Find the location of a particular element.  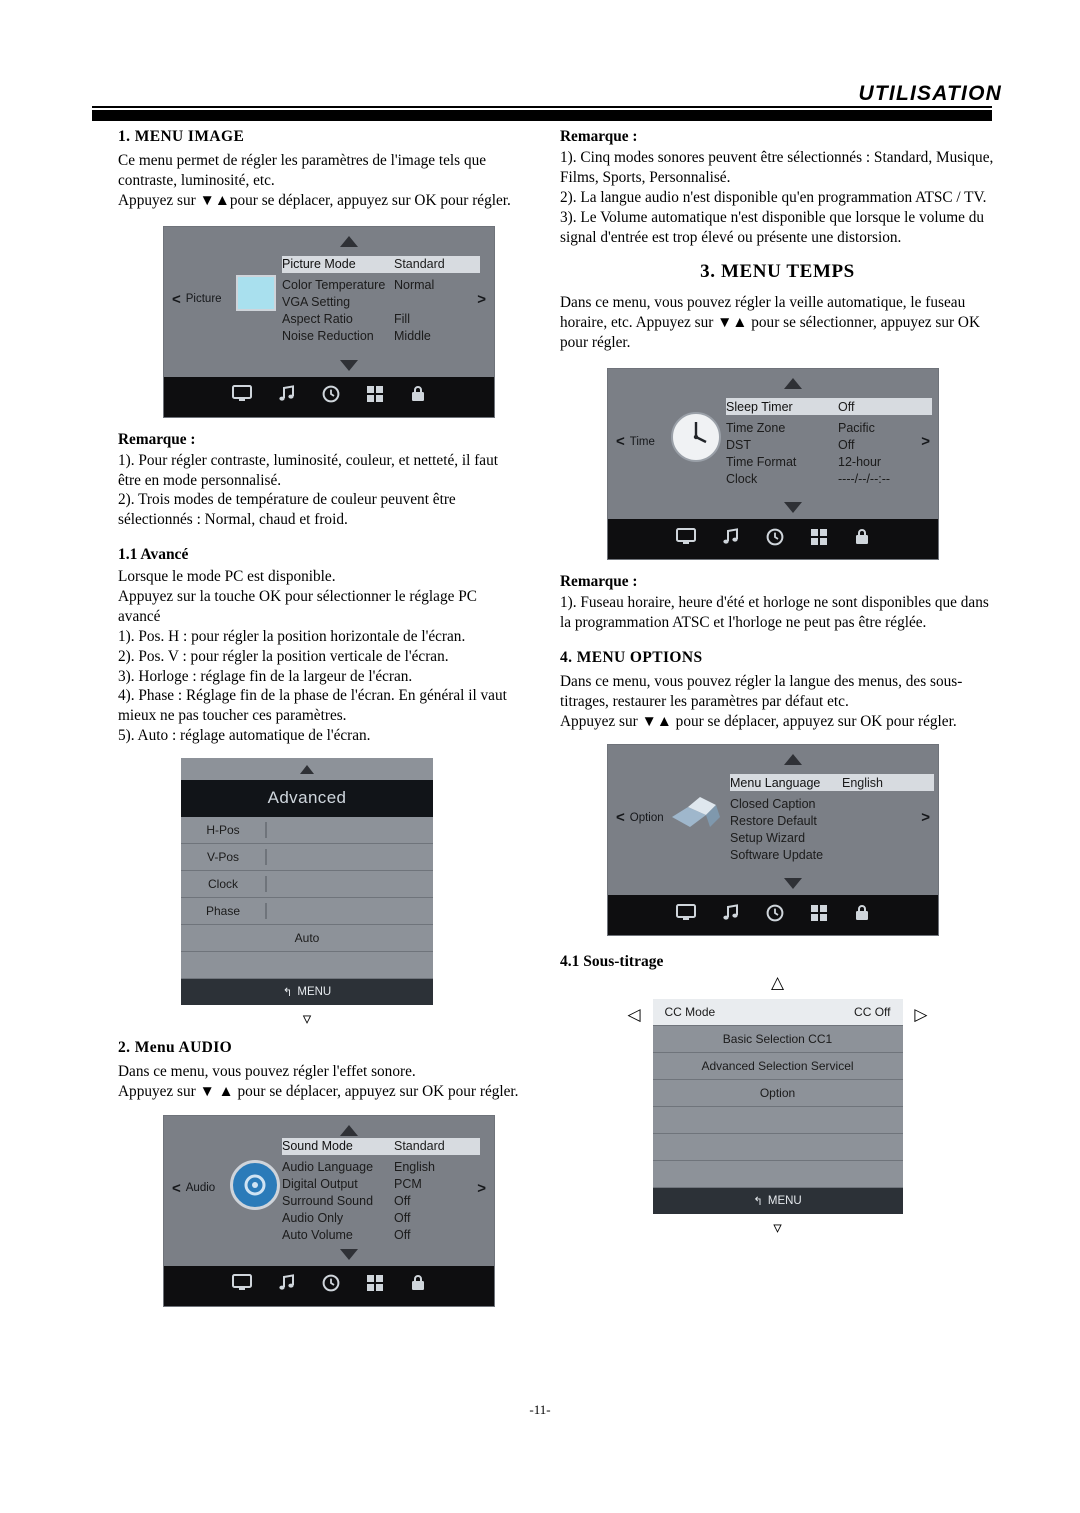

page-number: -11- is located at coordinates (540, 1409).